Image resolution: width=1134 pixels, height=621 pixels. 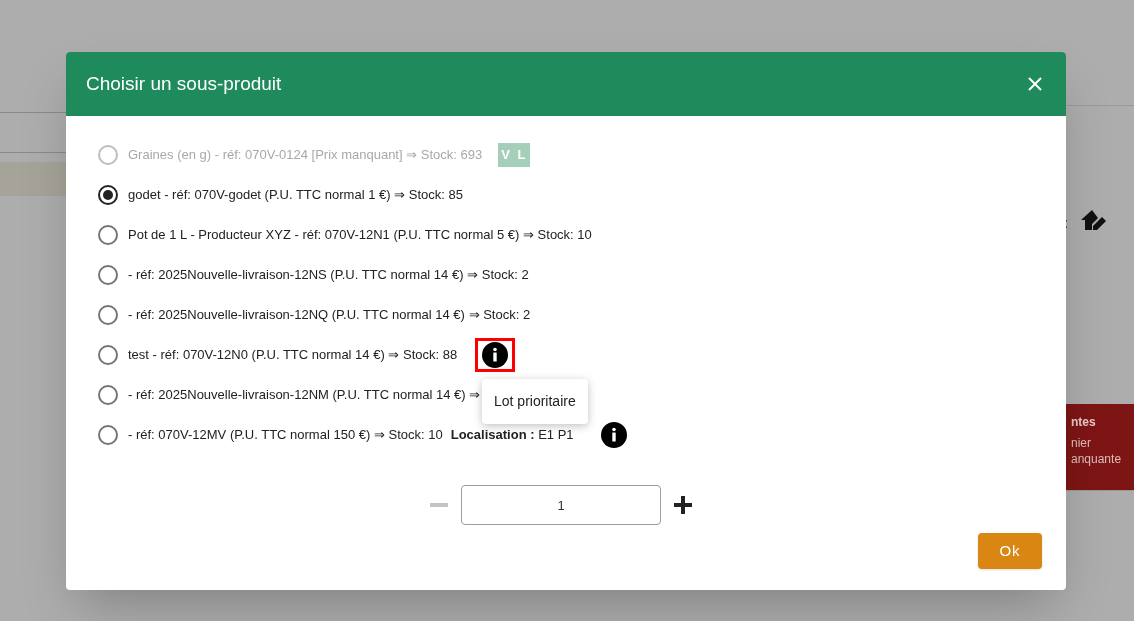 I want to click on option-label: - réf: 2025Nouvelle-livraison-12NM (P.U. TTC normal 14 €) ⇒, so click(x=304, y=395).